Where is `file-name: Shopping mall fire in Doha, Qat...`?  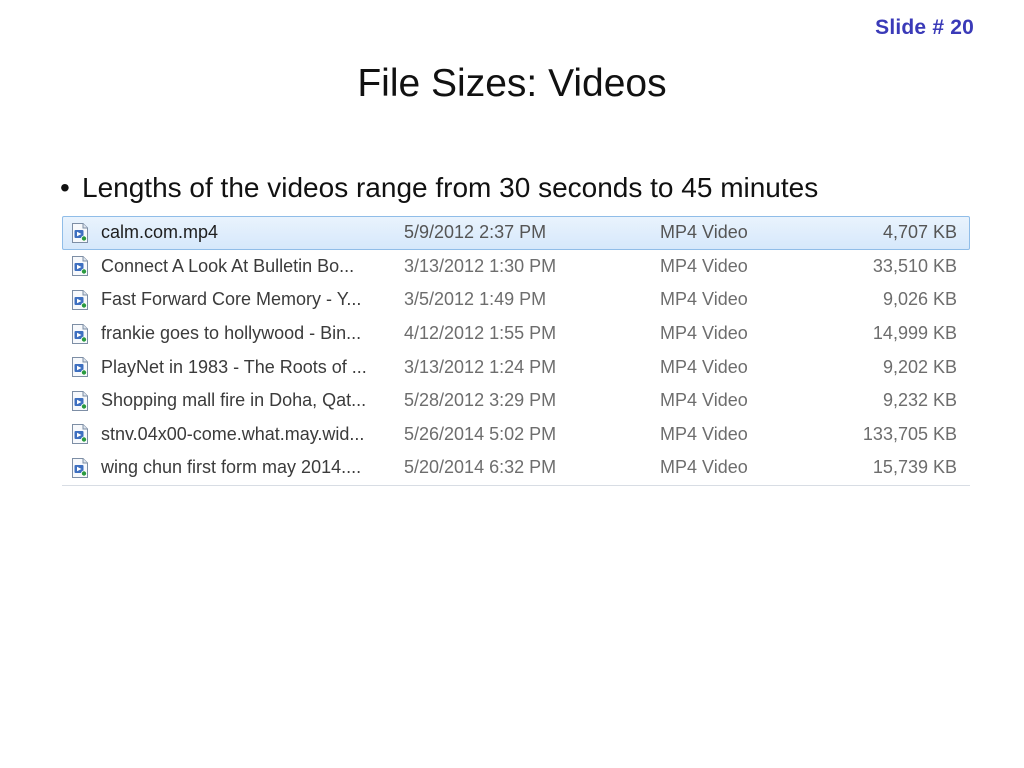
file-name: Shopping mall fire in Doha, Qat... is located at coordinates (234, 400).